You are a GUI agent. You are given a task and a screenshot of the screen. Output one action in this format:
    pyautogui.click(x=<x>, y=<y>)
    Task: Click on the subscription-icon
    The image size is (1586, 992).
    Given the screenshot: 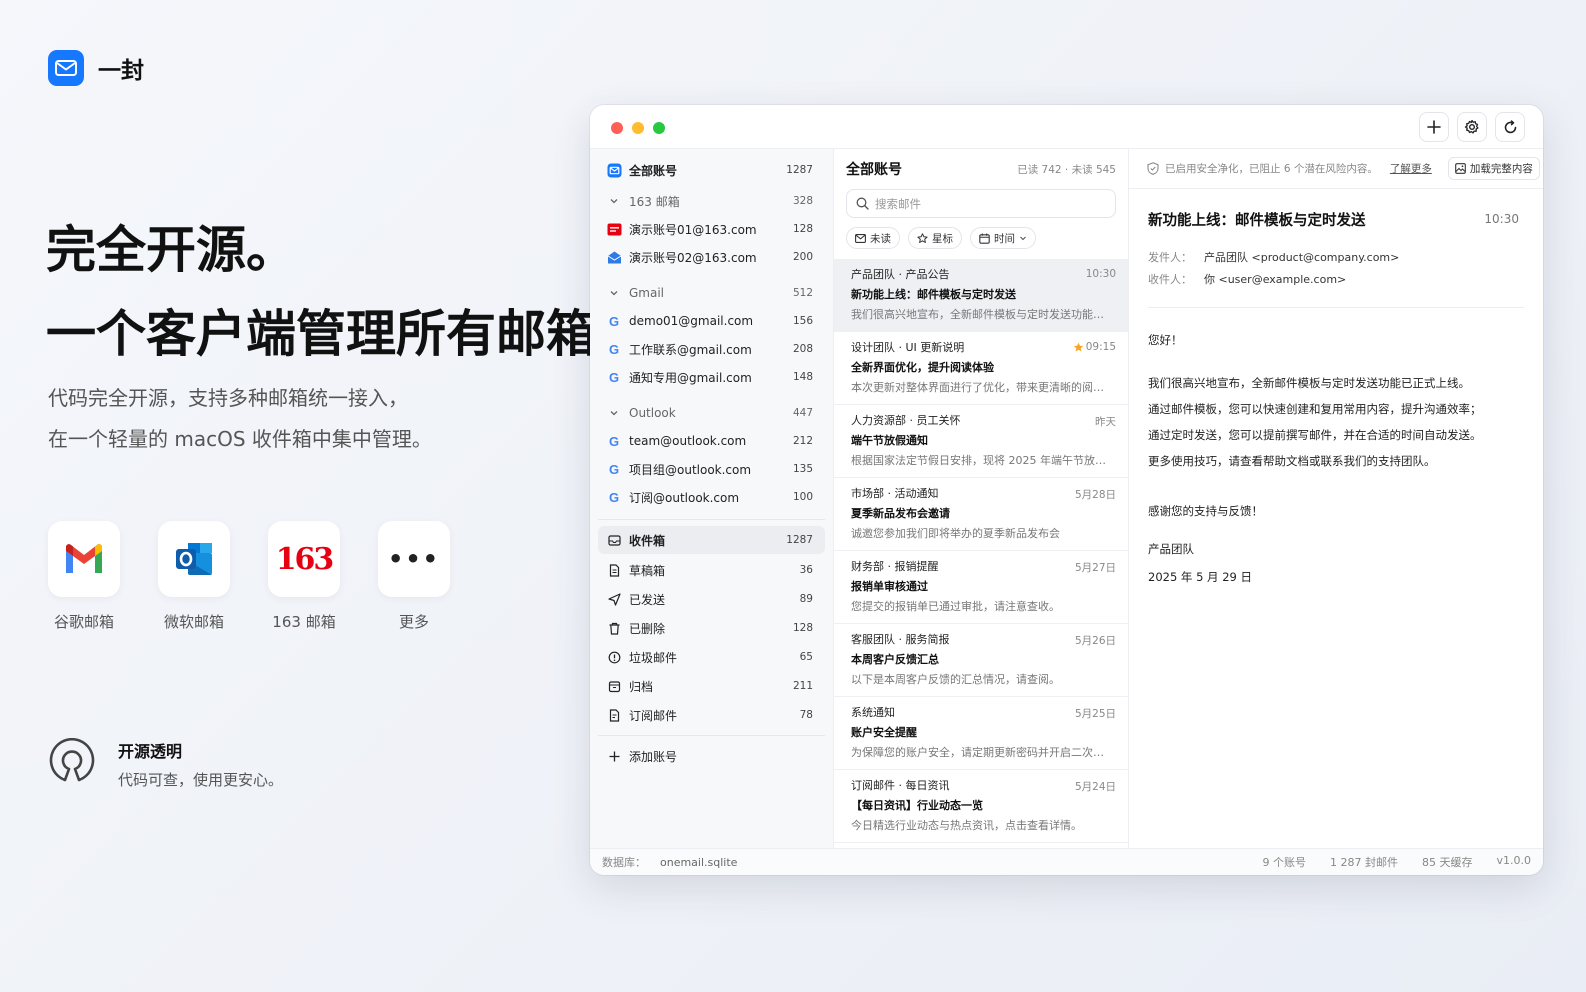 What is the action you would take?
    pyautogui.click(x=614, y=715)
    